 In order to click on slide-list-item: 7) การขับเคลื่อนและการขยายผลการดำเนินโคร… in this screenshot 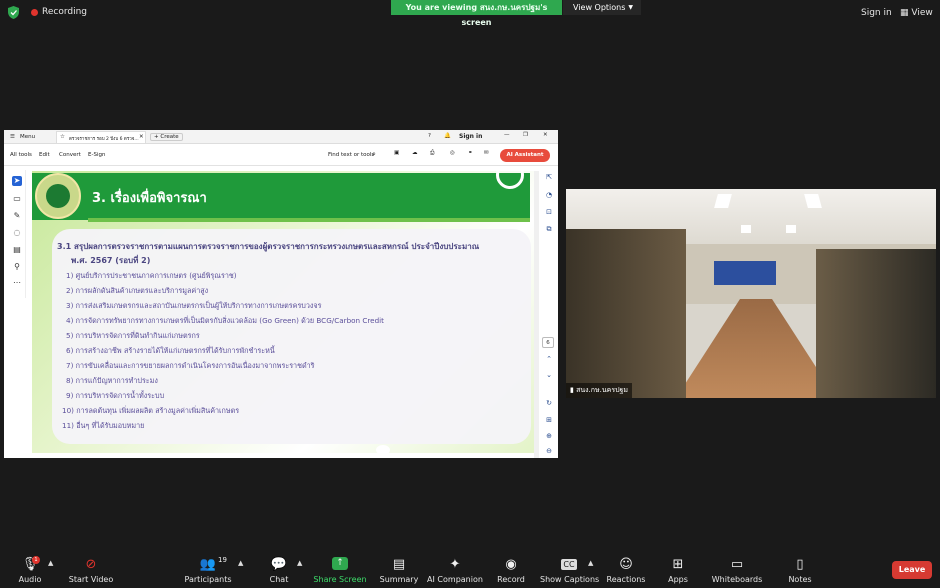, I will do `click(190, 365)`.